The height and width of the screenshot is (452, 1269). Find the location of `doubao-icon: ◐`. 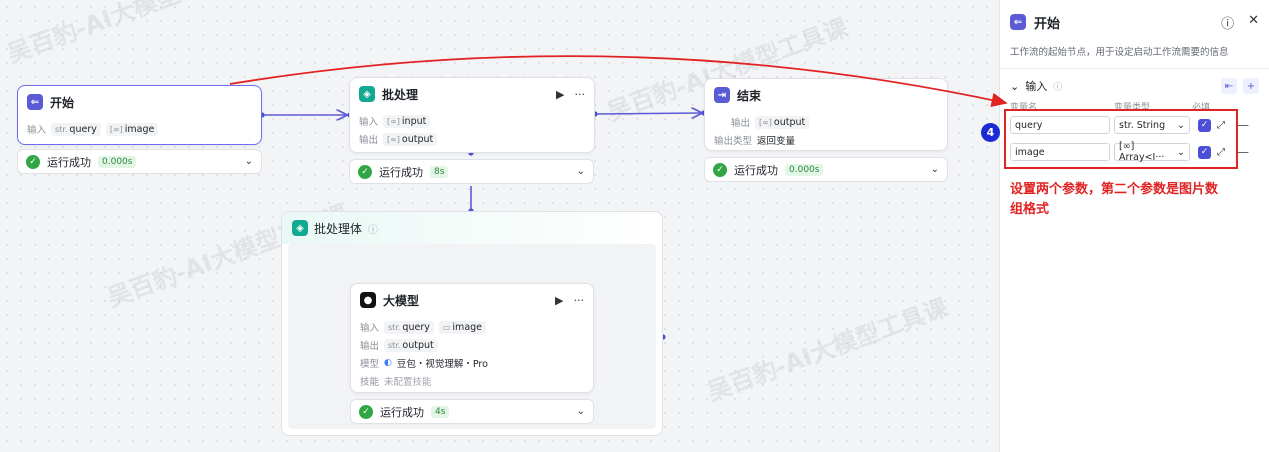

doubao-icon: ◐ is located at coordinates (388, 363).